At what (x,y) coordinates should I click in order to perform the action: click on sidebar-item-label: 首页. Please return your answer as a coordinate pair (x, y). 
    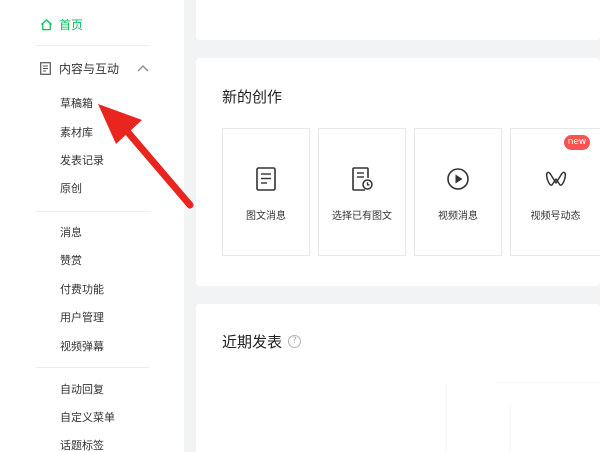
    Looking at the image, I should click on (71, 24).